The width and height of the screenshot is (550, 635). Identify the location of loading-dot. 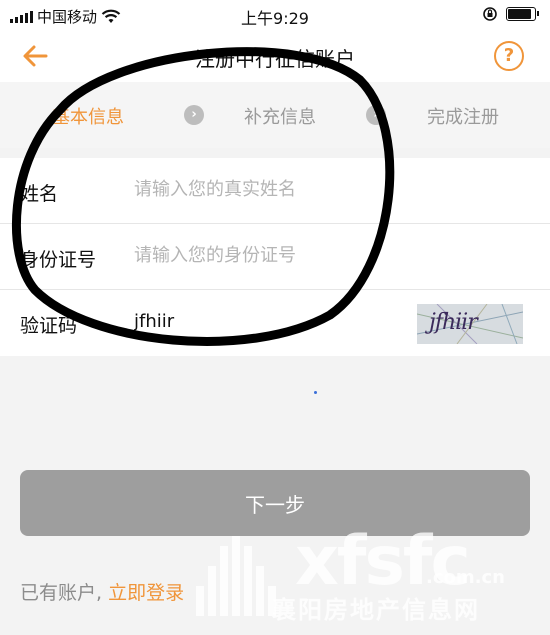
(315, 392).